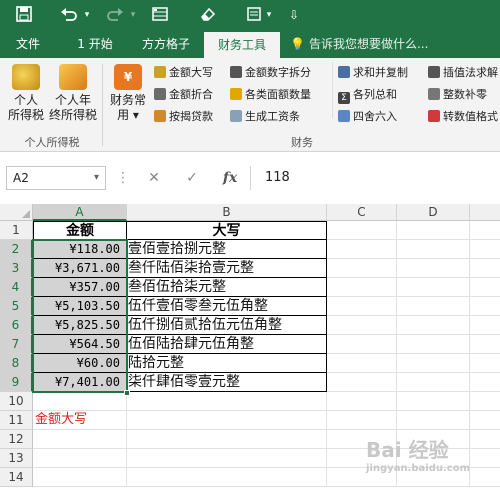 This screenshot has width=500, height=500. I want to click on save-icon, so click(24, 15).